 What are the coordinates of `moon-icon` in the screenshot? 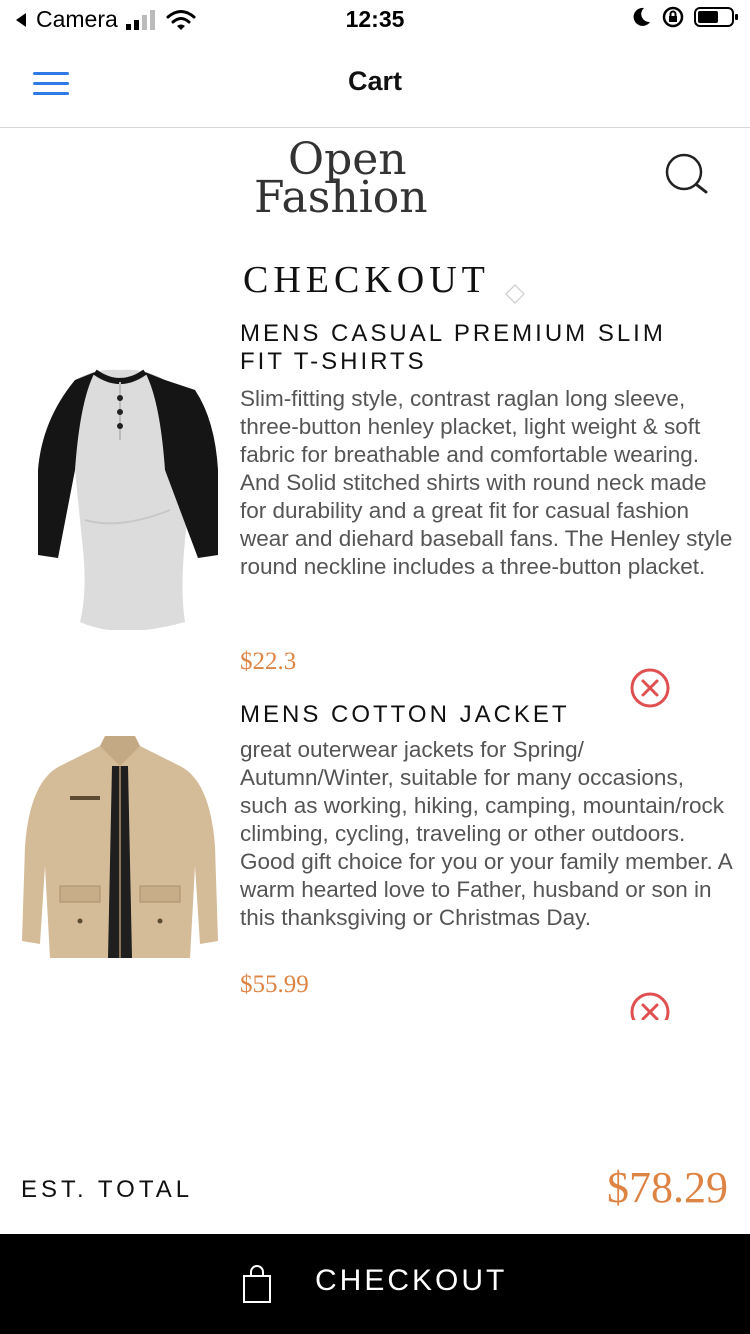 It's located at (641, 16).